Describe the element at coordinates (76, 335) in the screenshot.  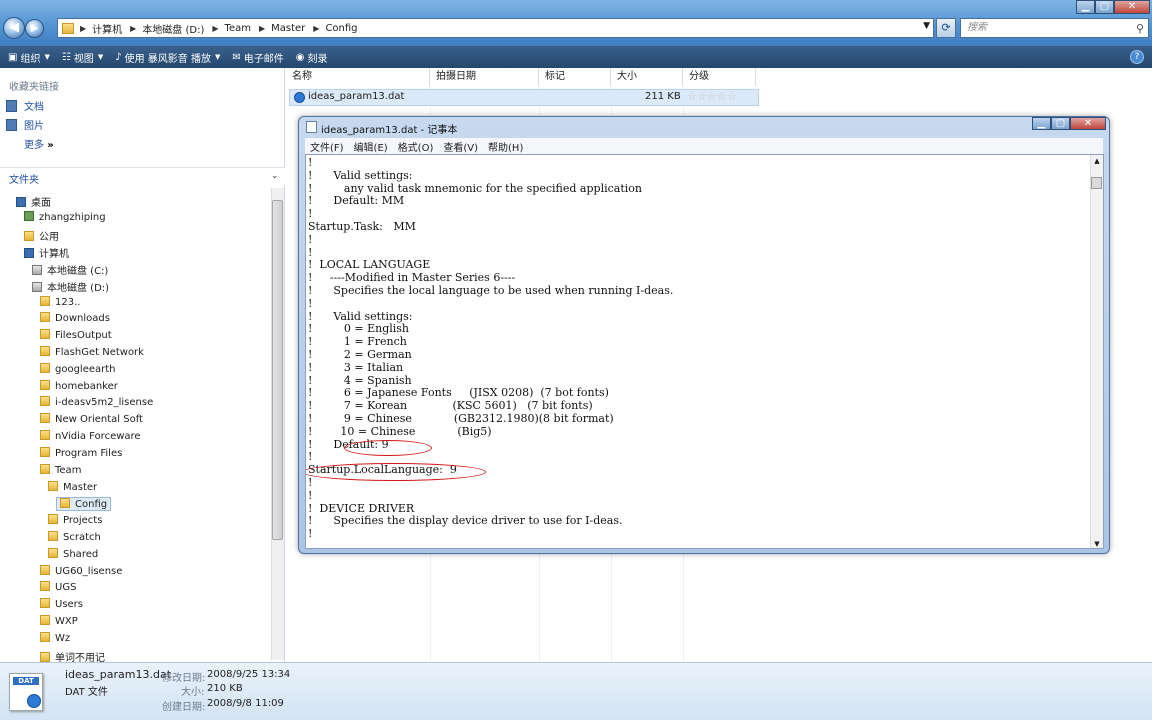
I see `tree-item: FilesOutput` at that location.